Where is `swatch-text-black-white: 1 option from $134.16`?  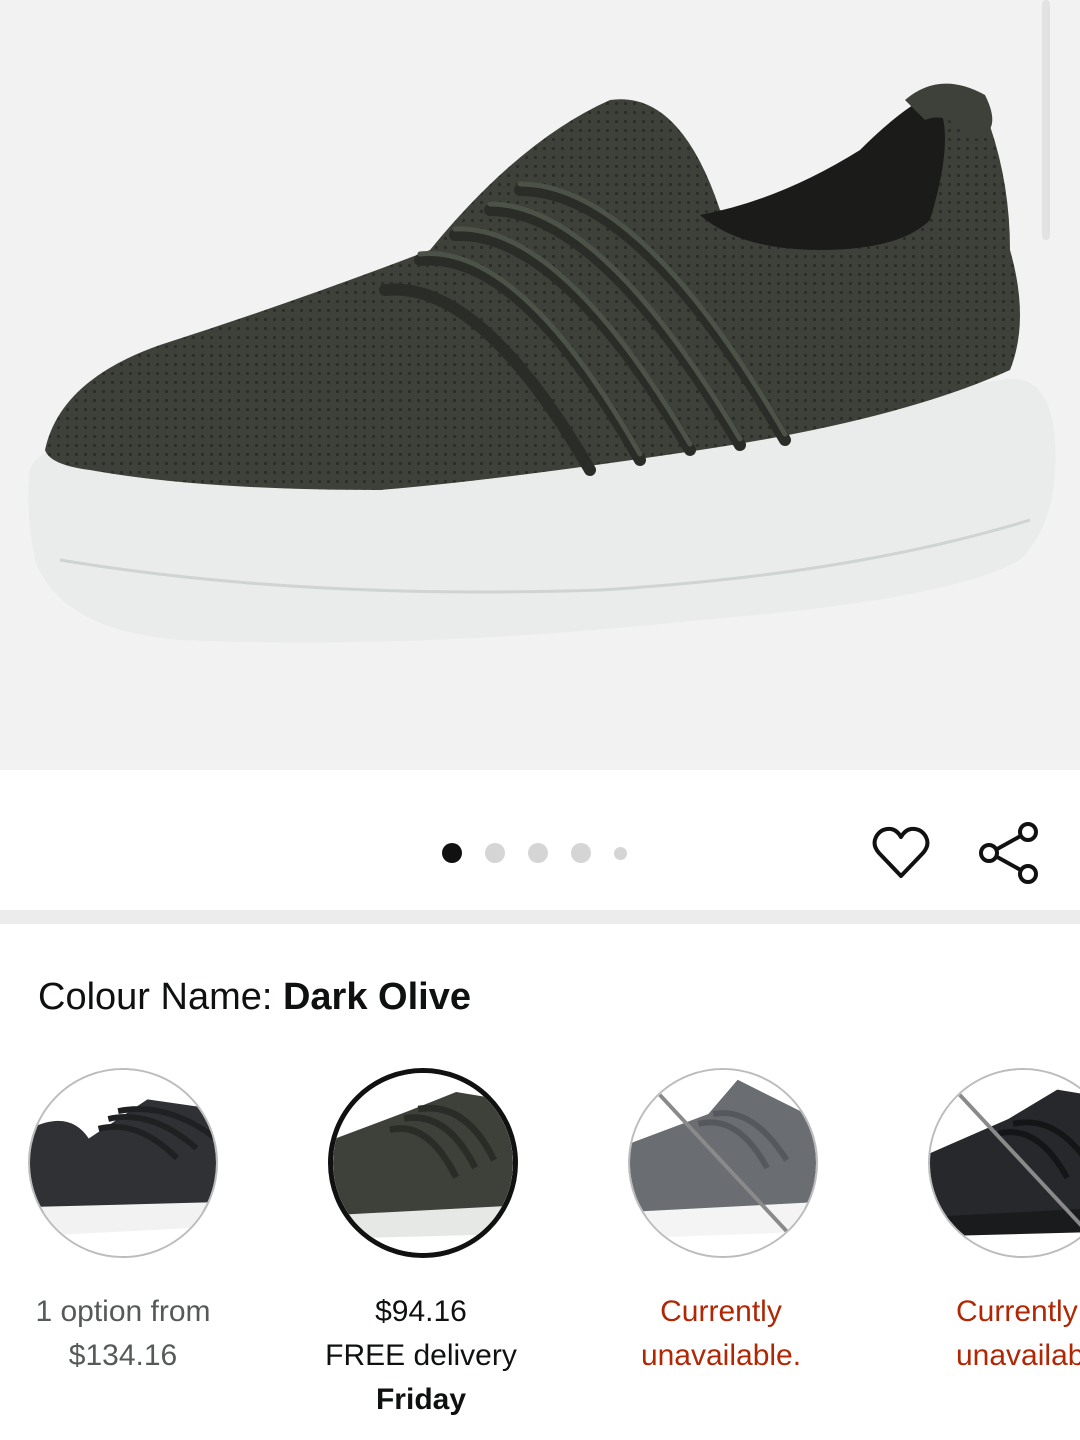 swatch-text-black-white: 1 option from $134.16 is located at coordinates (126, 1334).